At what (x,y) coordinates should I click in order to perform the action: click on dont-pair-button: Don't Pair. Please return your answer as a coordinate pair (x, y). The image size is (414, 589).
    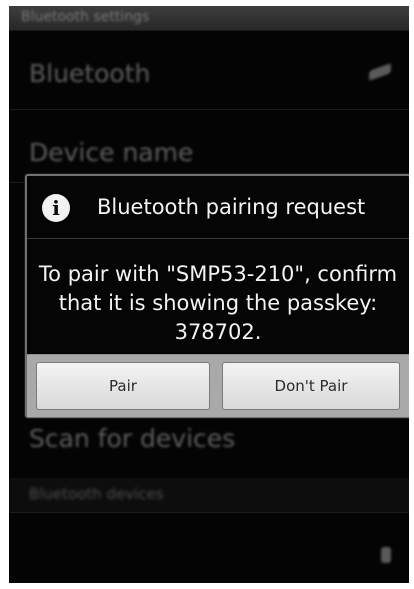
    Looking at the image, I should click on (311, 386).